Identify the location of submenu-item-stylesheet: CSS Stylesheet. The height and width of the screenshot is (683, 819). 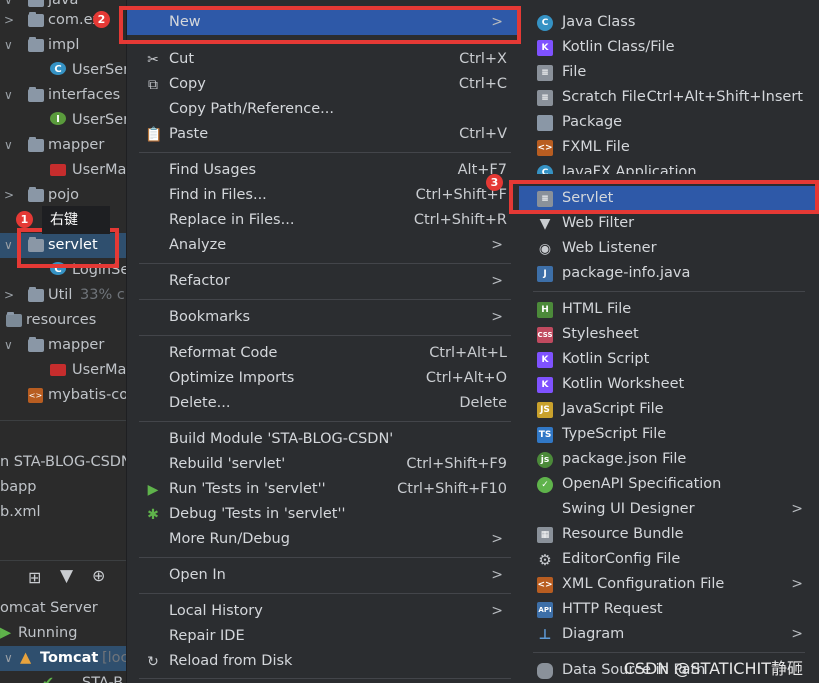
(669, 334).